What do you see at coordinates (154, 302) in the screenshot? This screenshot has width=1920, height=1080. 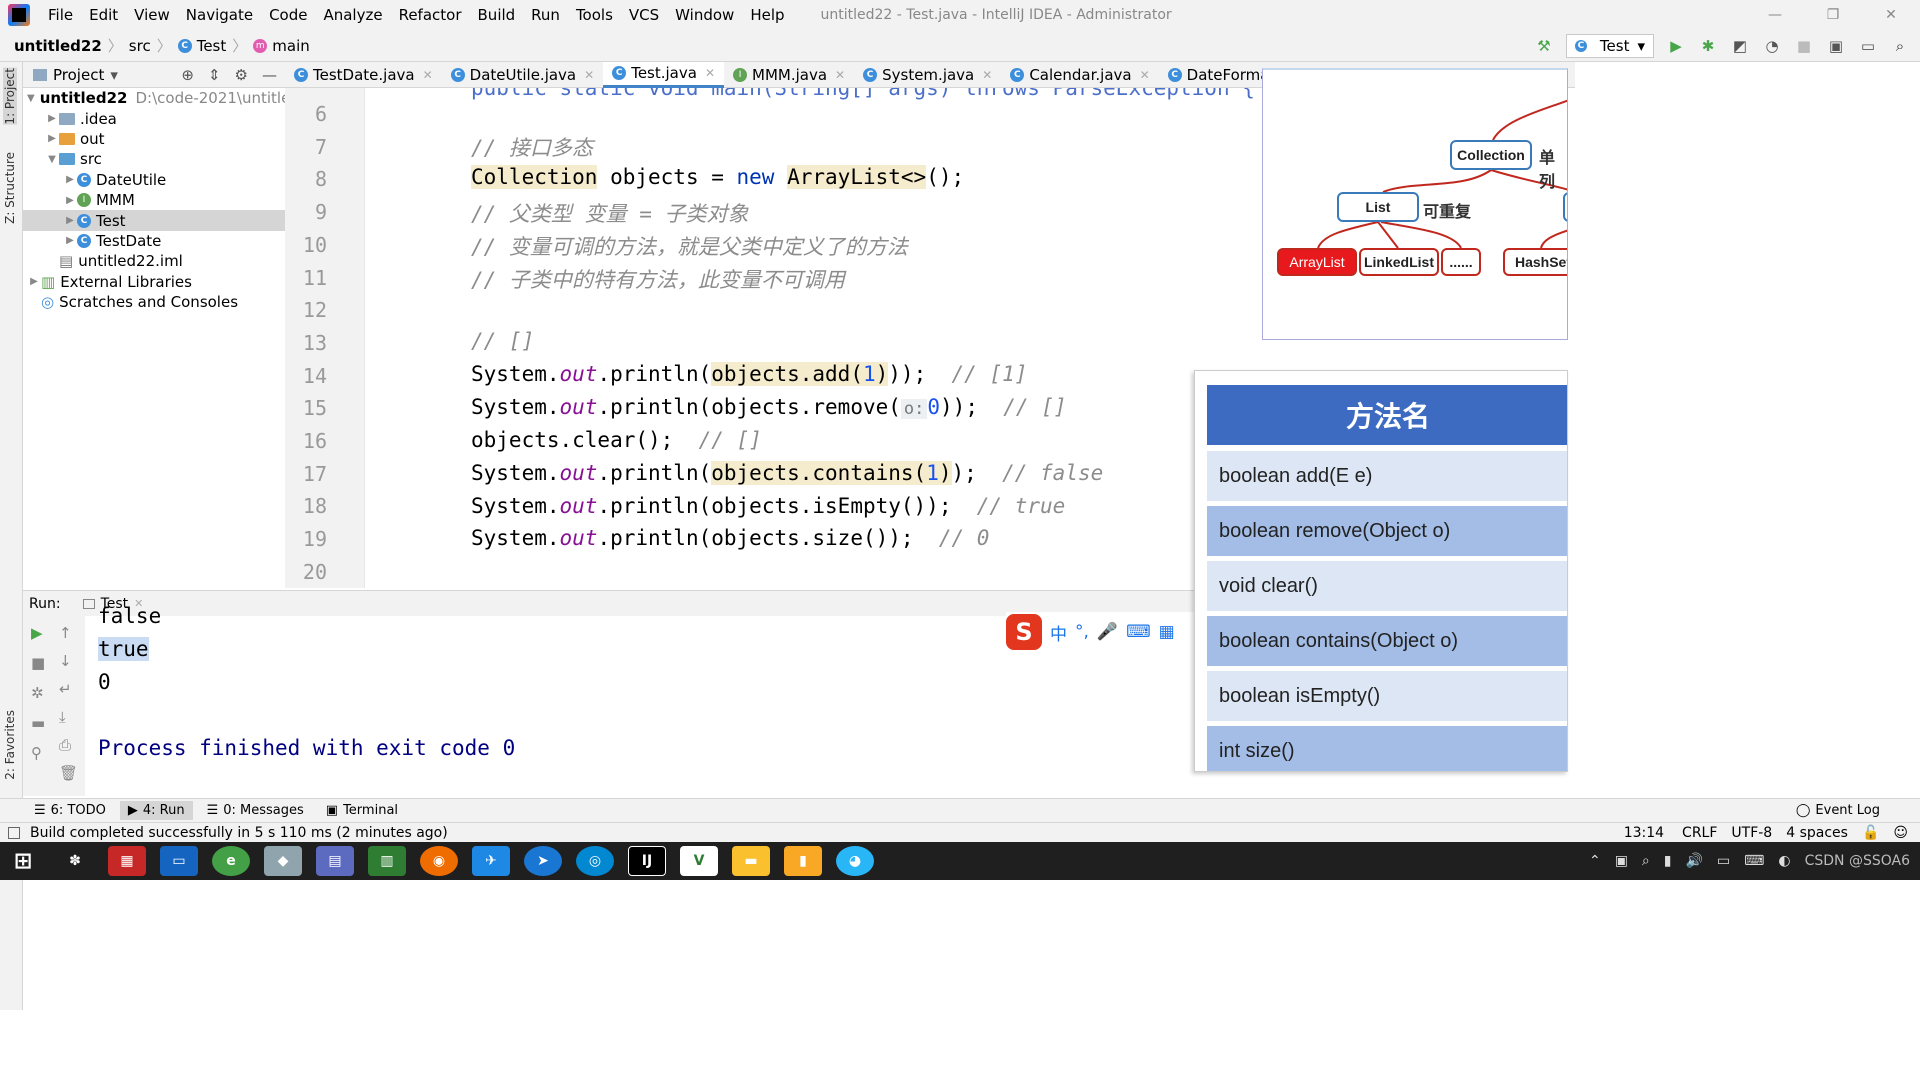 I see `tree-item: ◎ Scratches and Consoles` at bounding box center [154, 302].